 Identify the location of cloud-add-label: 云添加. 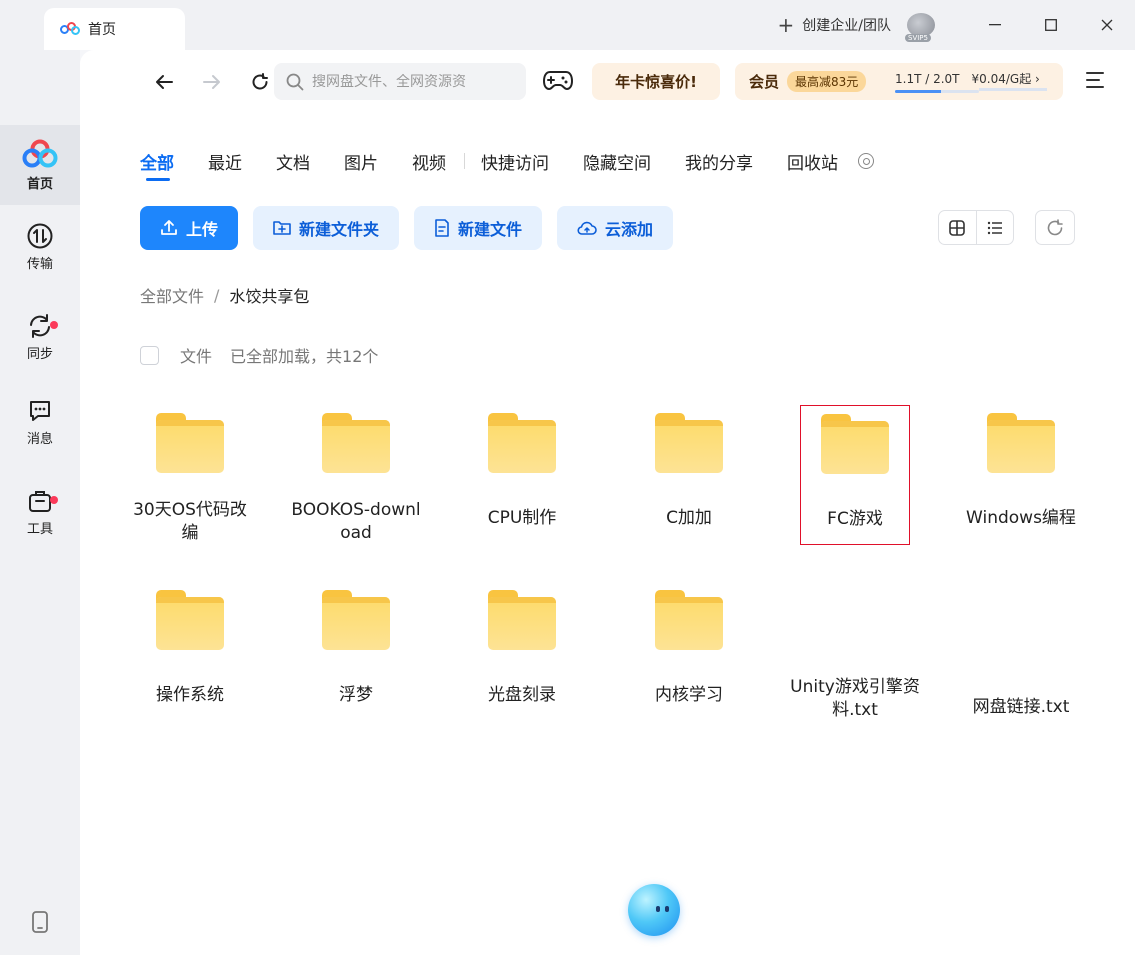
(629, 229).